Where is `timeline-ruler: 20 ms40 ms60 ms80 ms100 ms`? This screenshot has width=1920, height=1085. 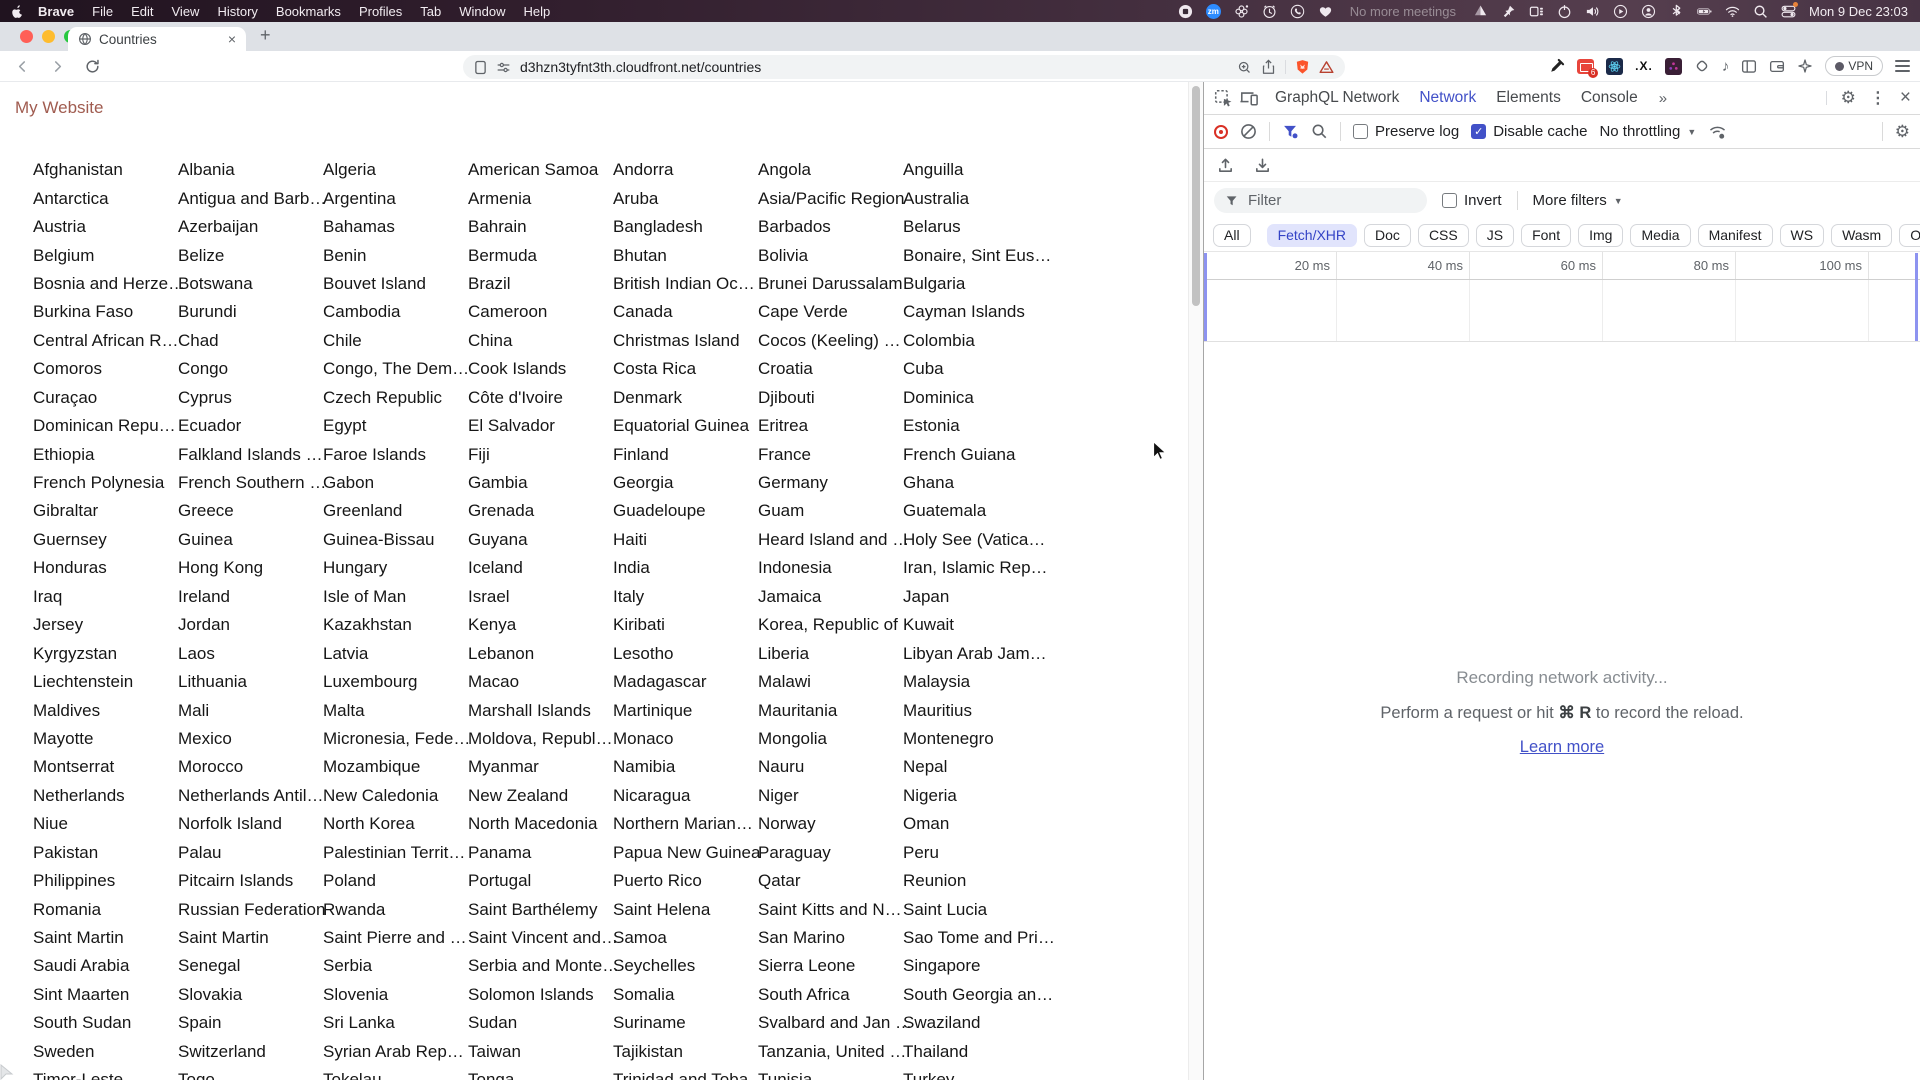 timeline-ruler: 20 ms40 ms60 ms80 ms100 ms is located at coordinates (1562, 266).